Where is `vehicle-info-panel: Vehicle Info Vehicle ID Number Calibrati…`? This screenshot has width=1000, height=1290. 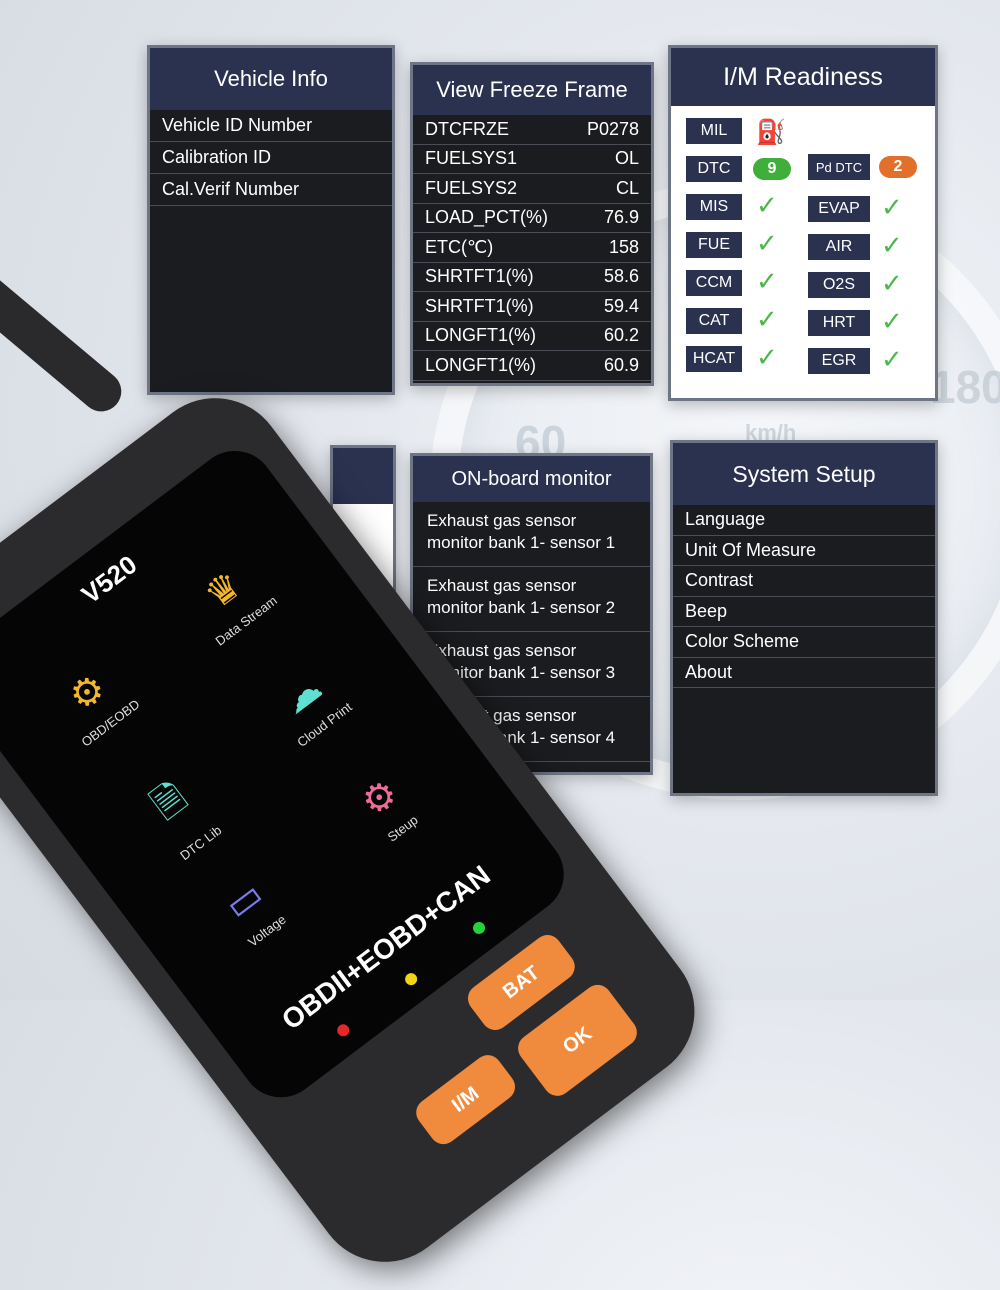
vehicle-info-panel: Vehicle Info Vehicle ID Number Calibrati… is located at coordinates (271, 220).